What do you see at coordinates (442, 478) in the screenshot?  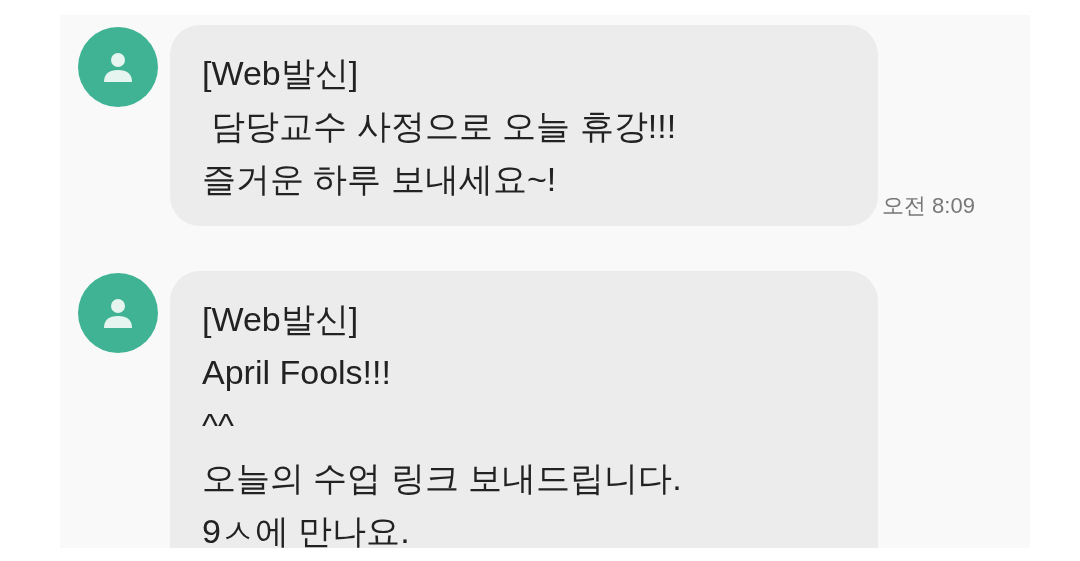 I see `message-text: 오늘의 수업 링크 보내드립니다.` at bounding box center [442, 478].